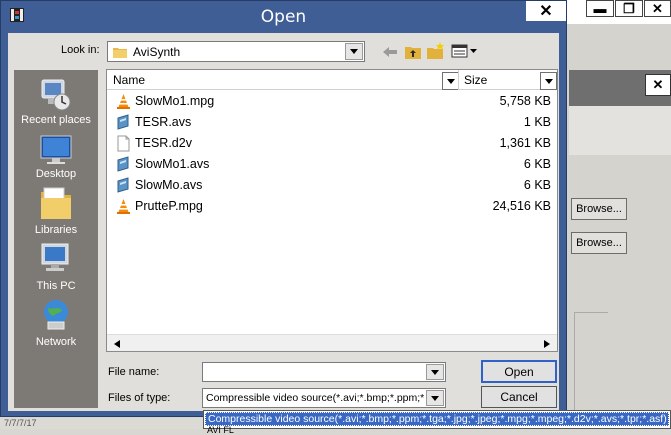 Image resolution: width=671 pixels, height=435 pixels. What do you see at coordinates (56, 149) in the screenshot?
I see `desktop-icon` at bounding box center [56, 149].